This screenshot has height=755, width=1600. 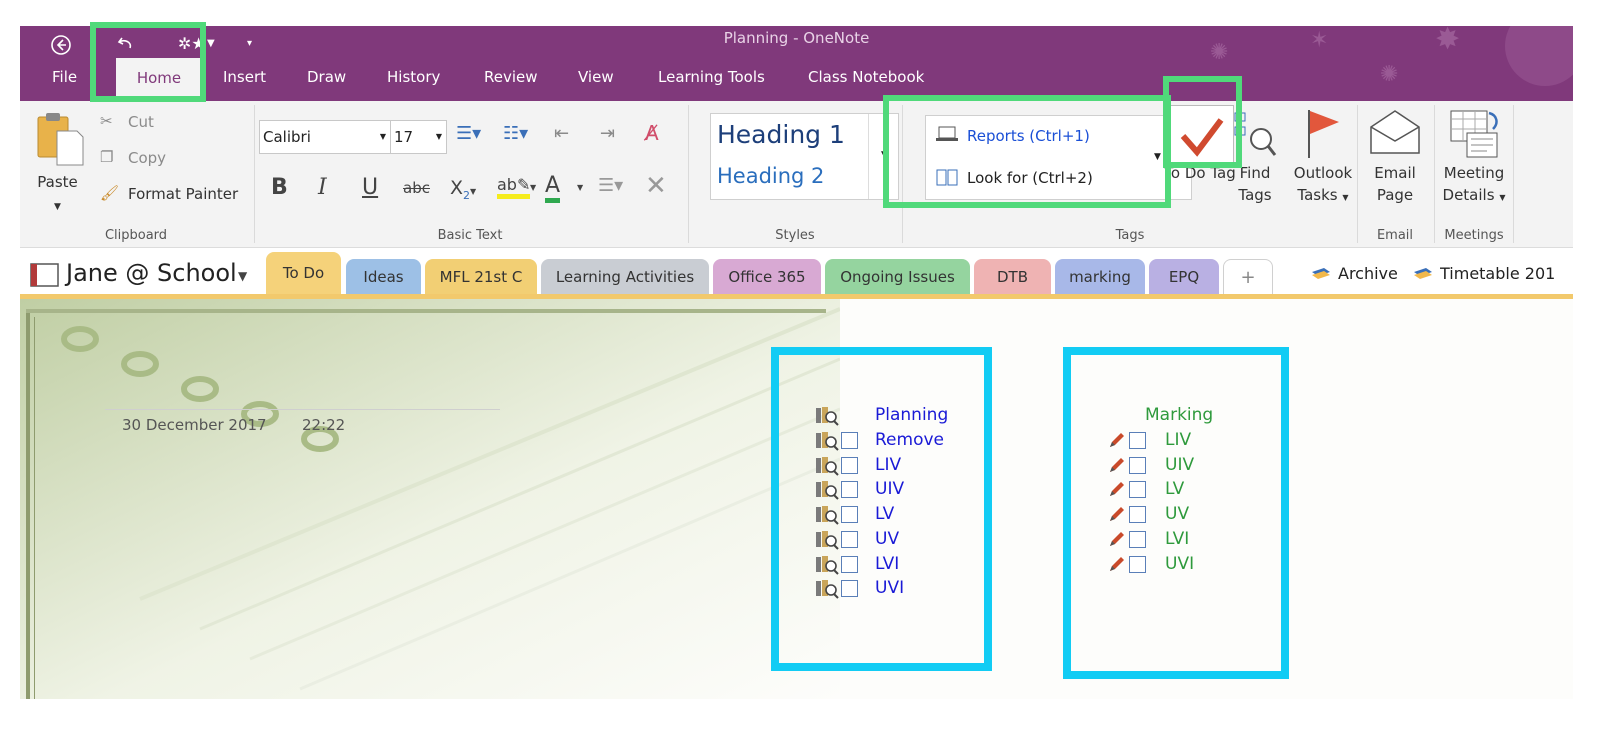 I want to click on increase-indent-icon: ⇥, so click(x=607, y=133).